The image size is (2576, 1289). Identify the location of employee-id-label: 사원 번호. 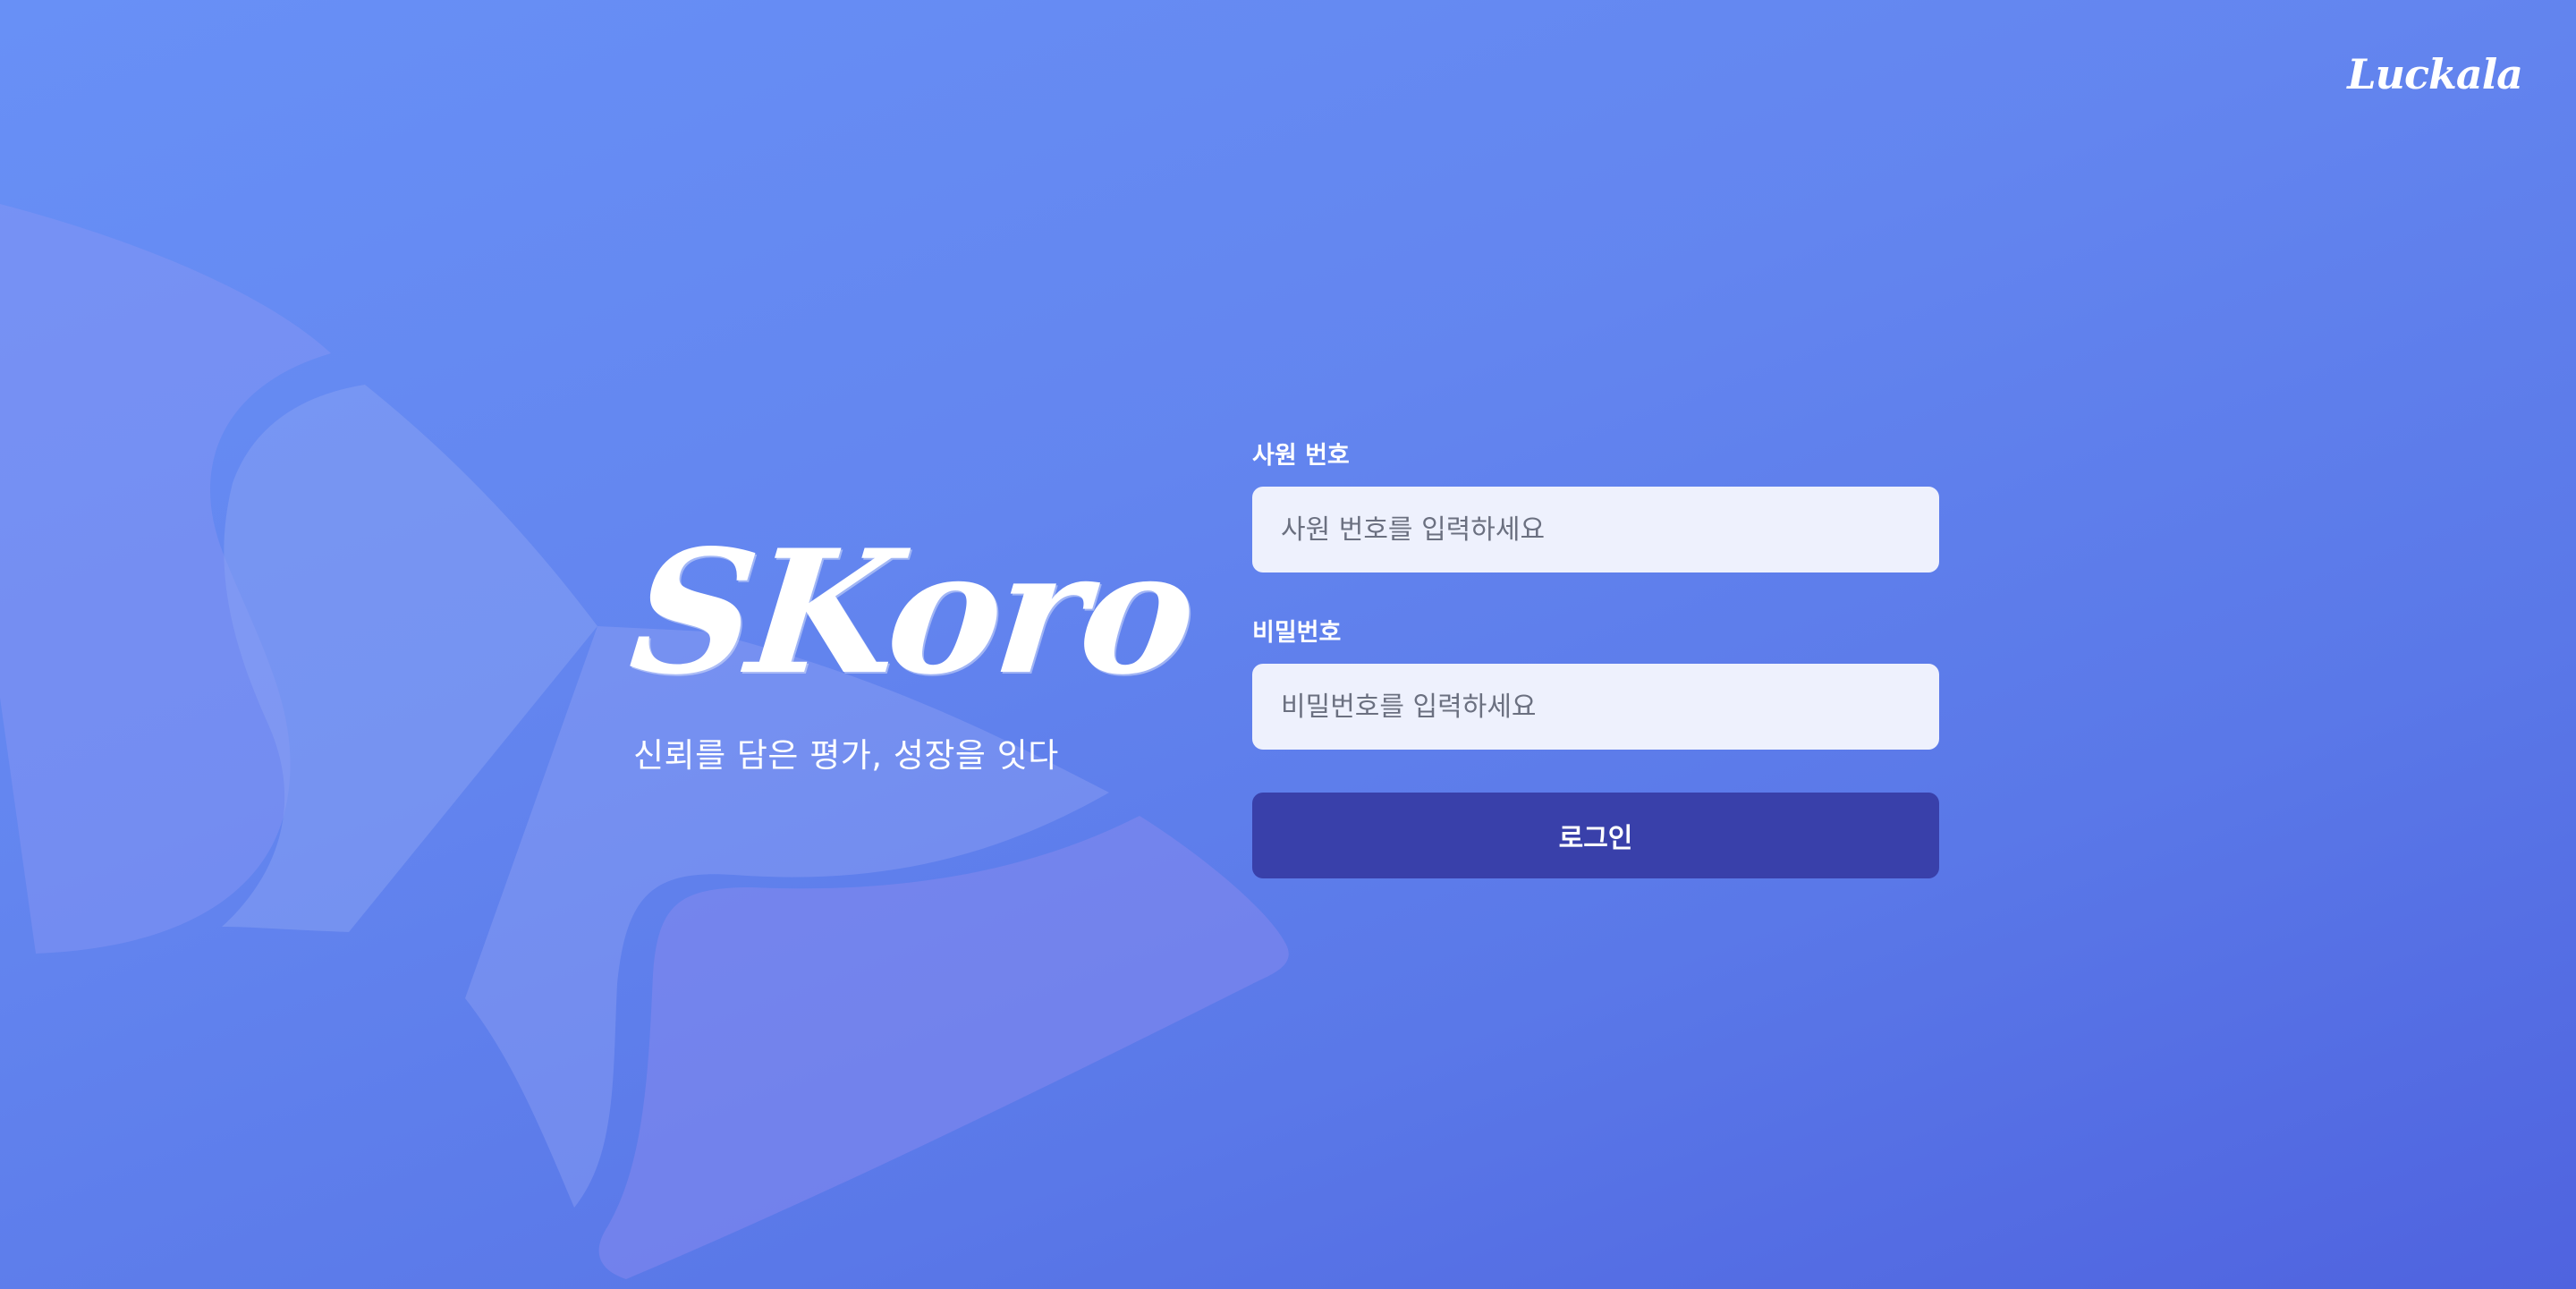
(1301, 456).